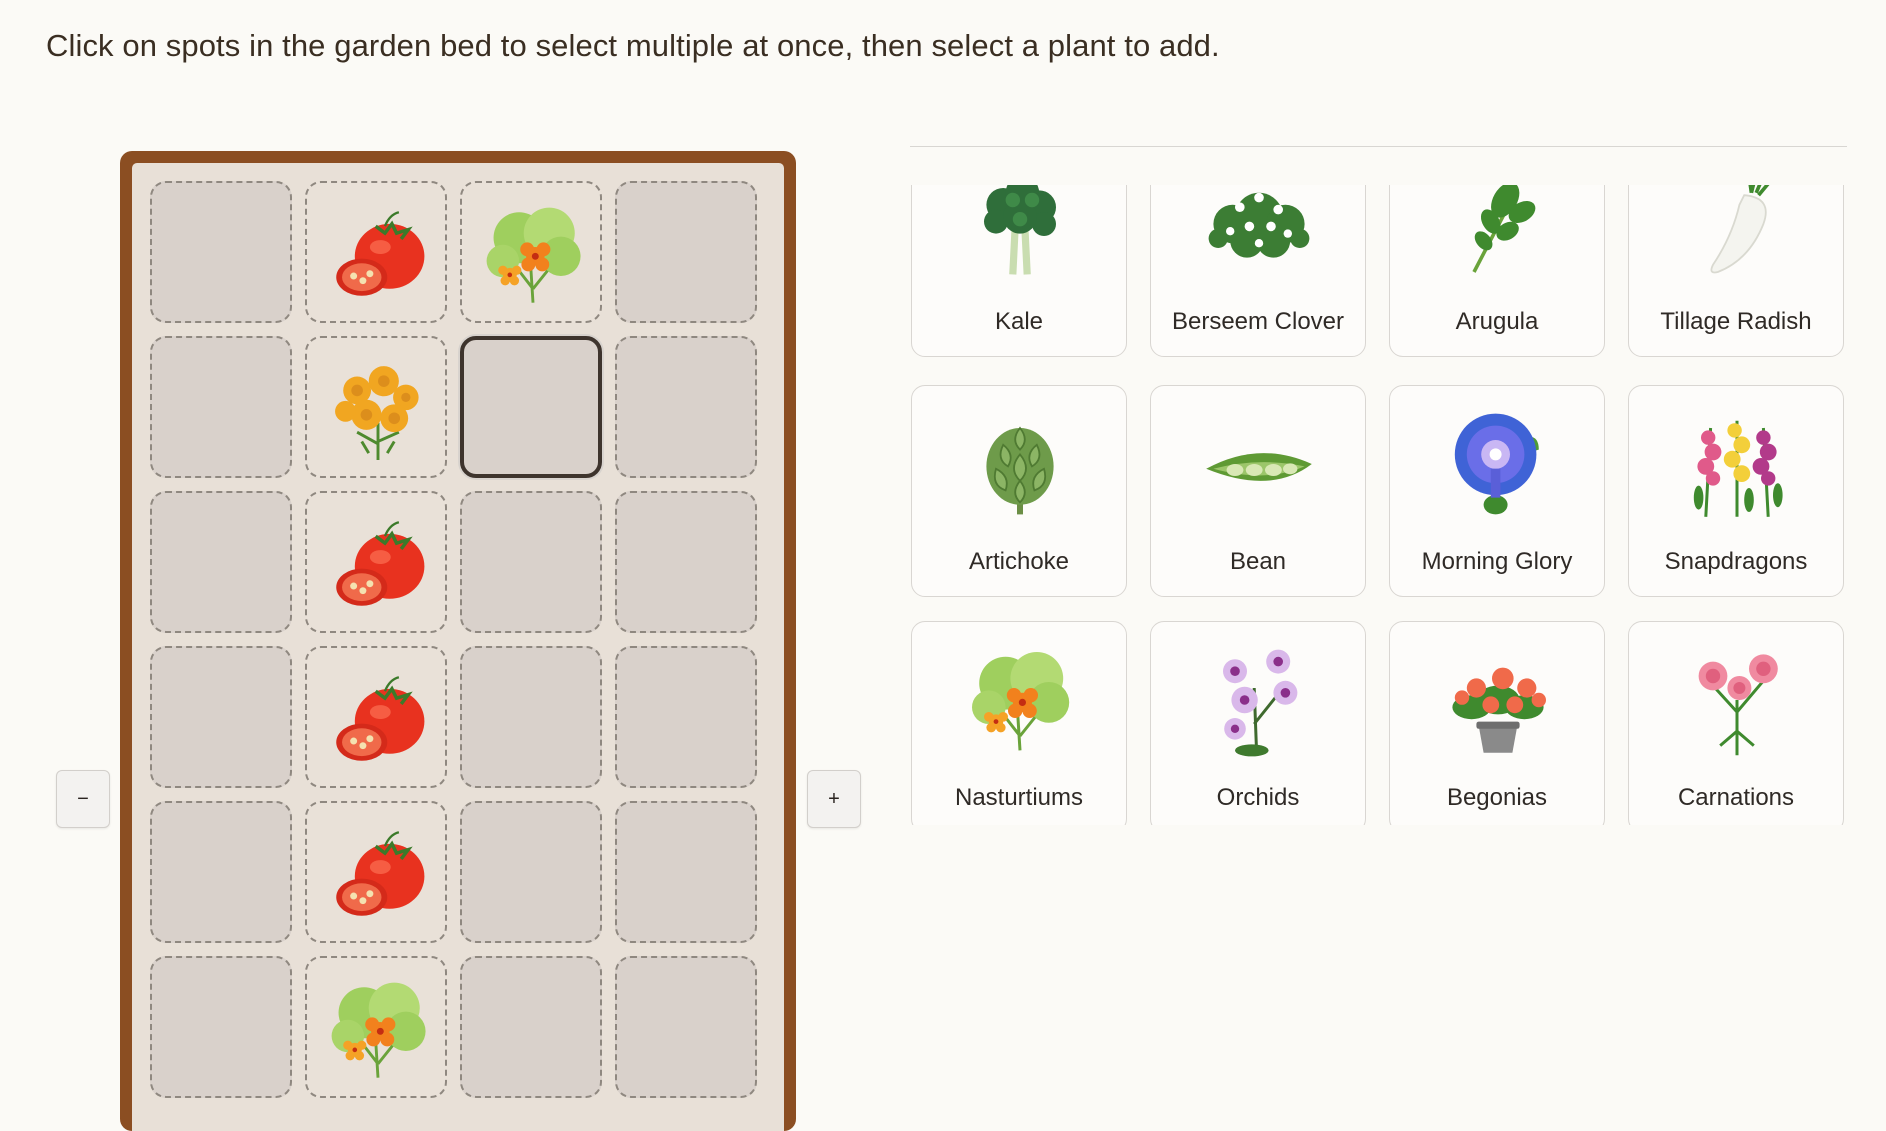 The width and height of the screenshot is (1886, 1131). What do you see at coordinates (1019, 271) in the screenshot?
I see `plant-card-kale: Kale` at bounding box center [1019, 271].